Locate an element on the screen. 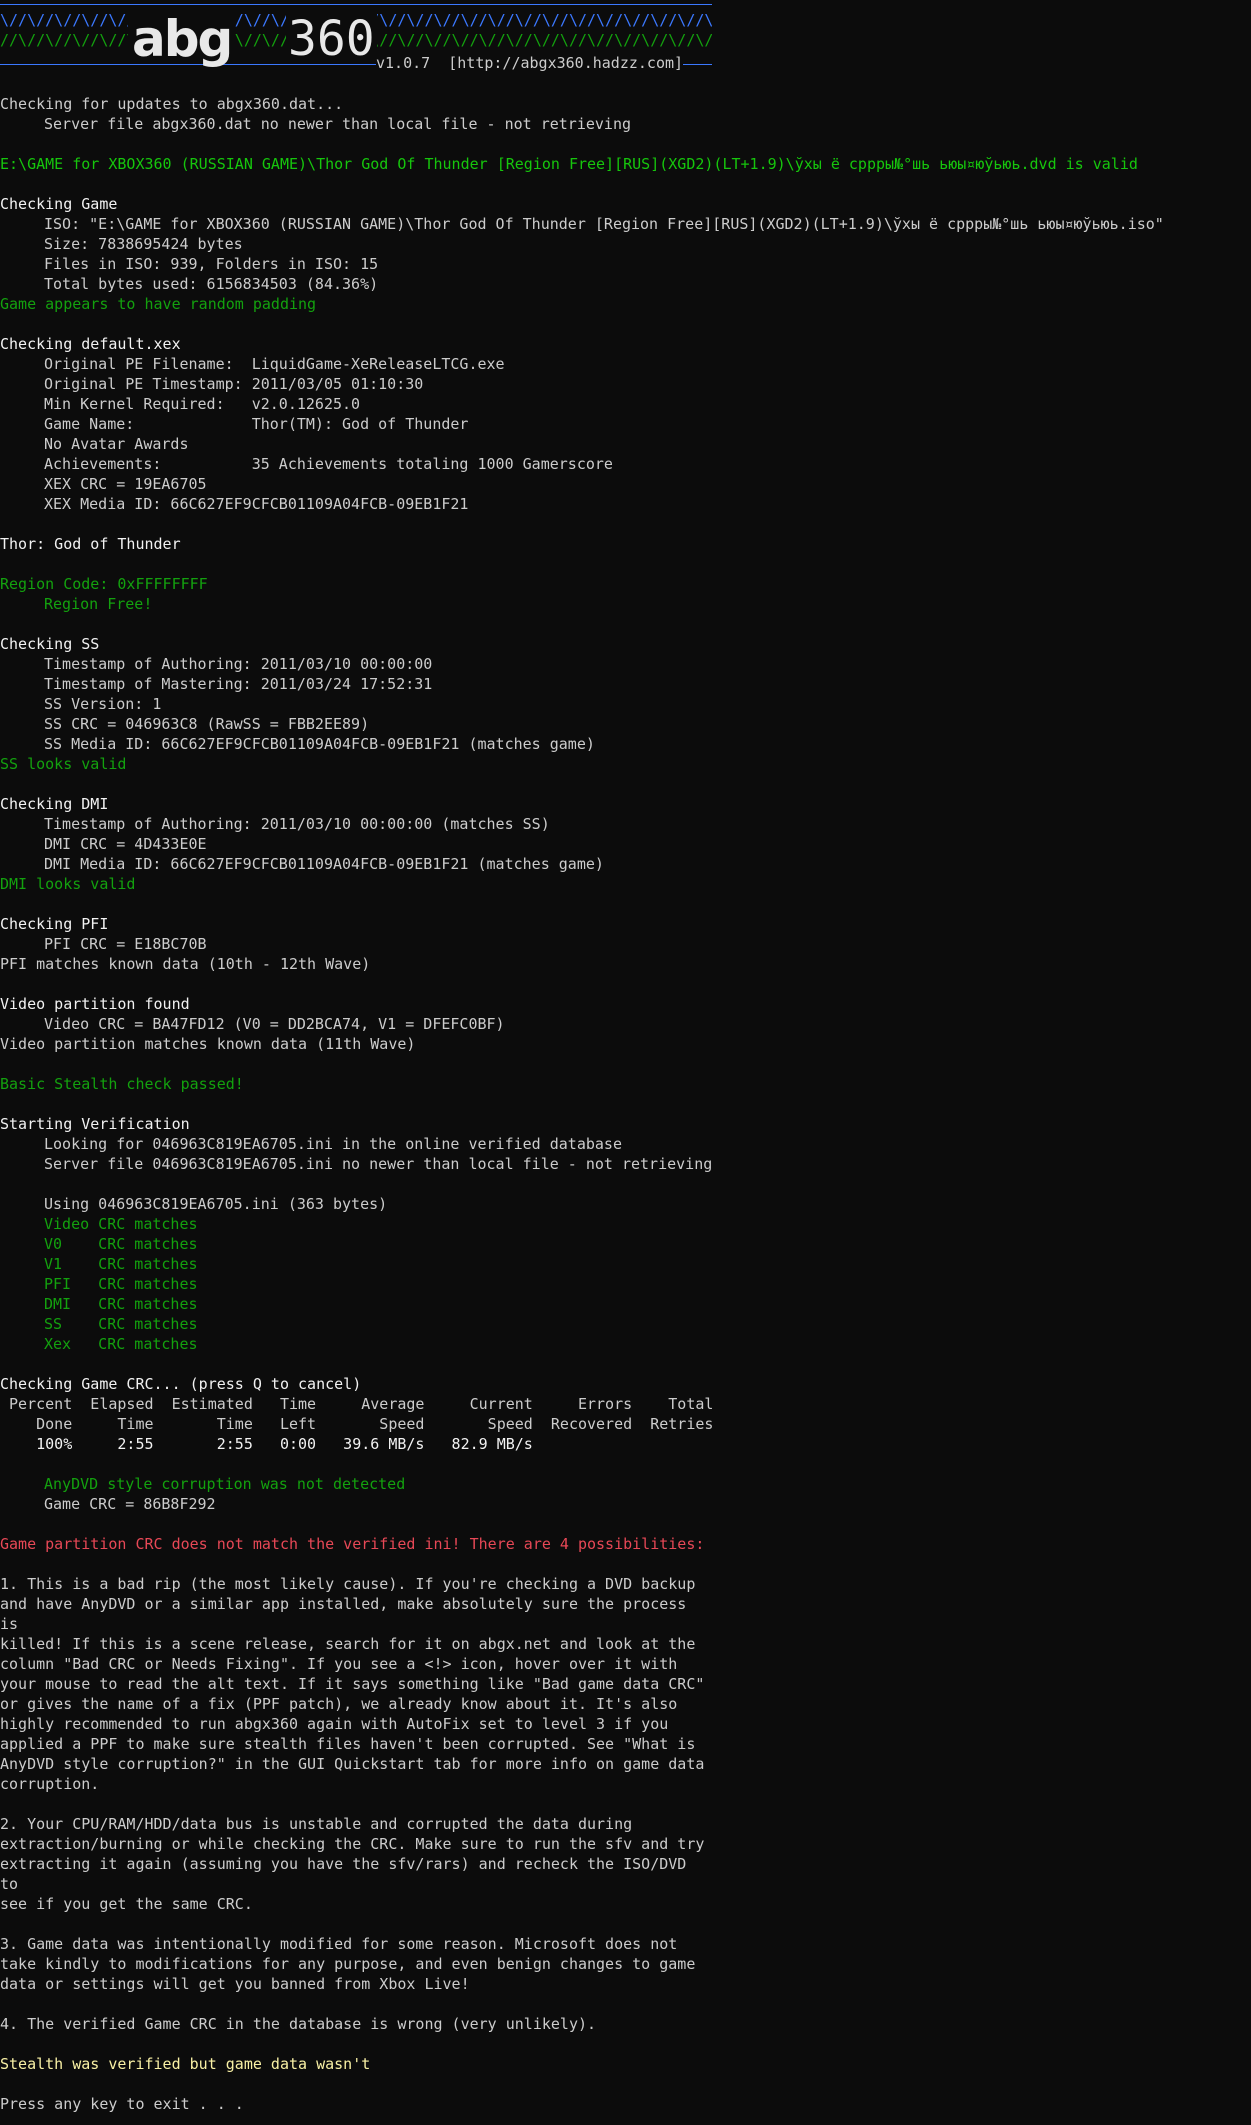  console-line: Thor: God of Thunder is located at coordinates (90, 544).